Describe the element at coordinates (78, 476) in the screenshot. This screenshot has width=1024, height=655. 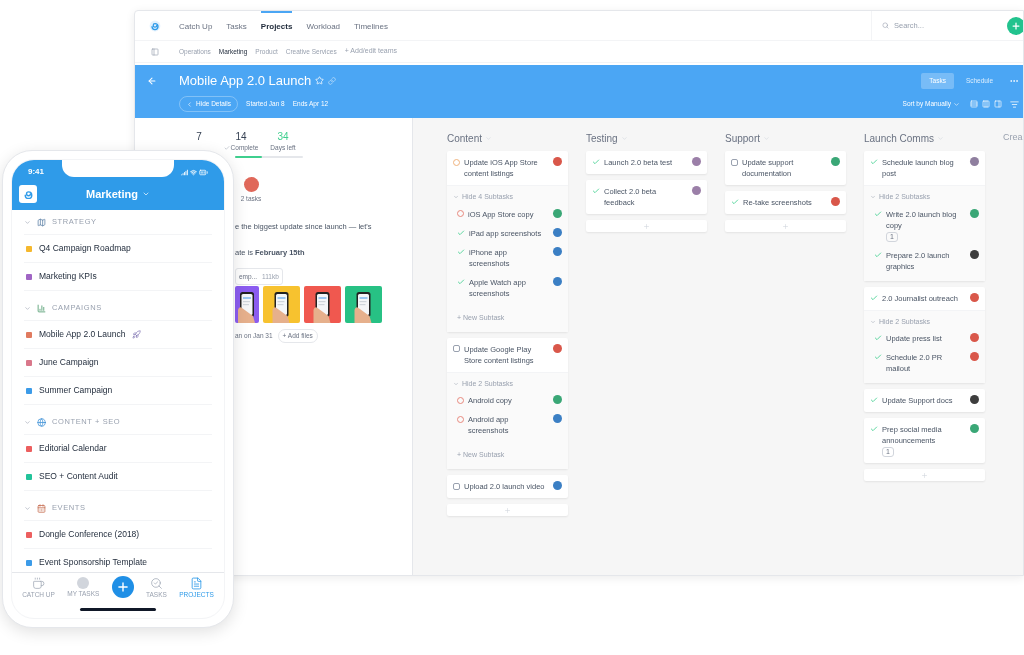
I see `project-name: SEO + Content Audit` at that location.